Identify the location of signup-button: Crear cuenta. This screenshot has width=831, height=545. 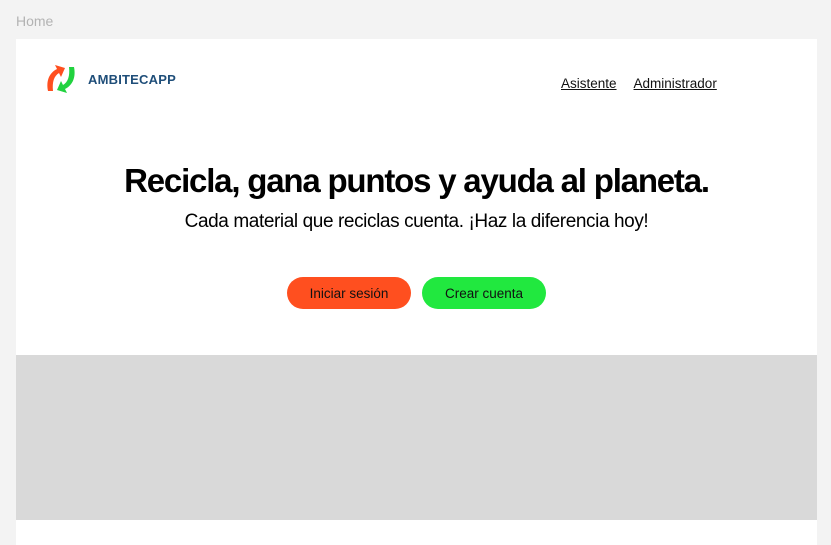
(484, 293).